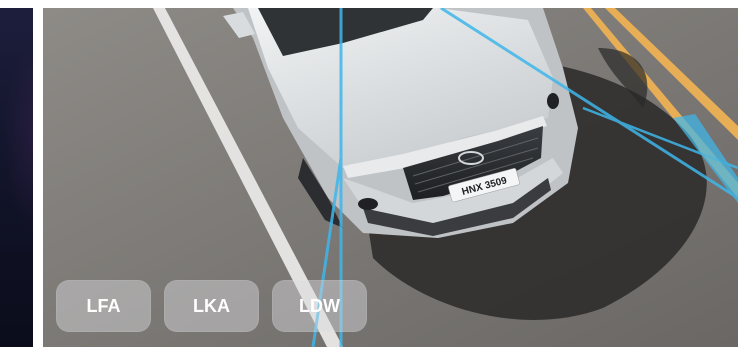 This screenshot has height=347, width=738. Describe the element at coordinates (103, 306) in the screenshot. I see `feature-chip-lfa: LFA` at that location.